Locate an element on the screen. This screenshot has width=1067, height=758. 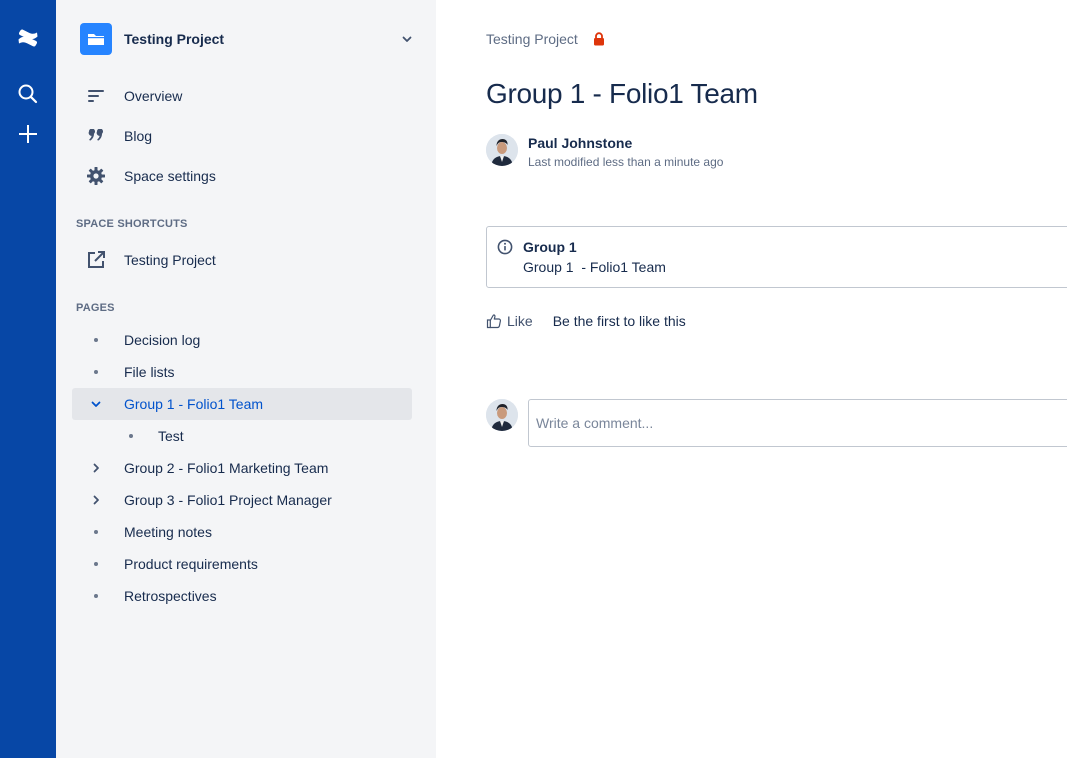
page-tree-label: Group 1 - Folio1 Team is located at coordinates (194, 404).